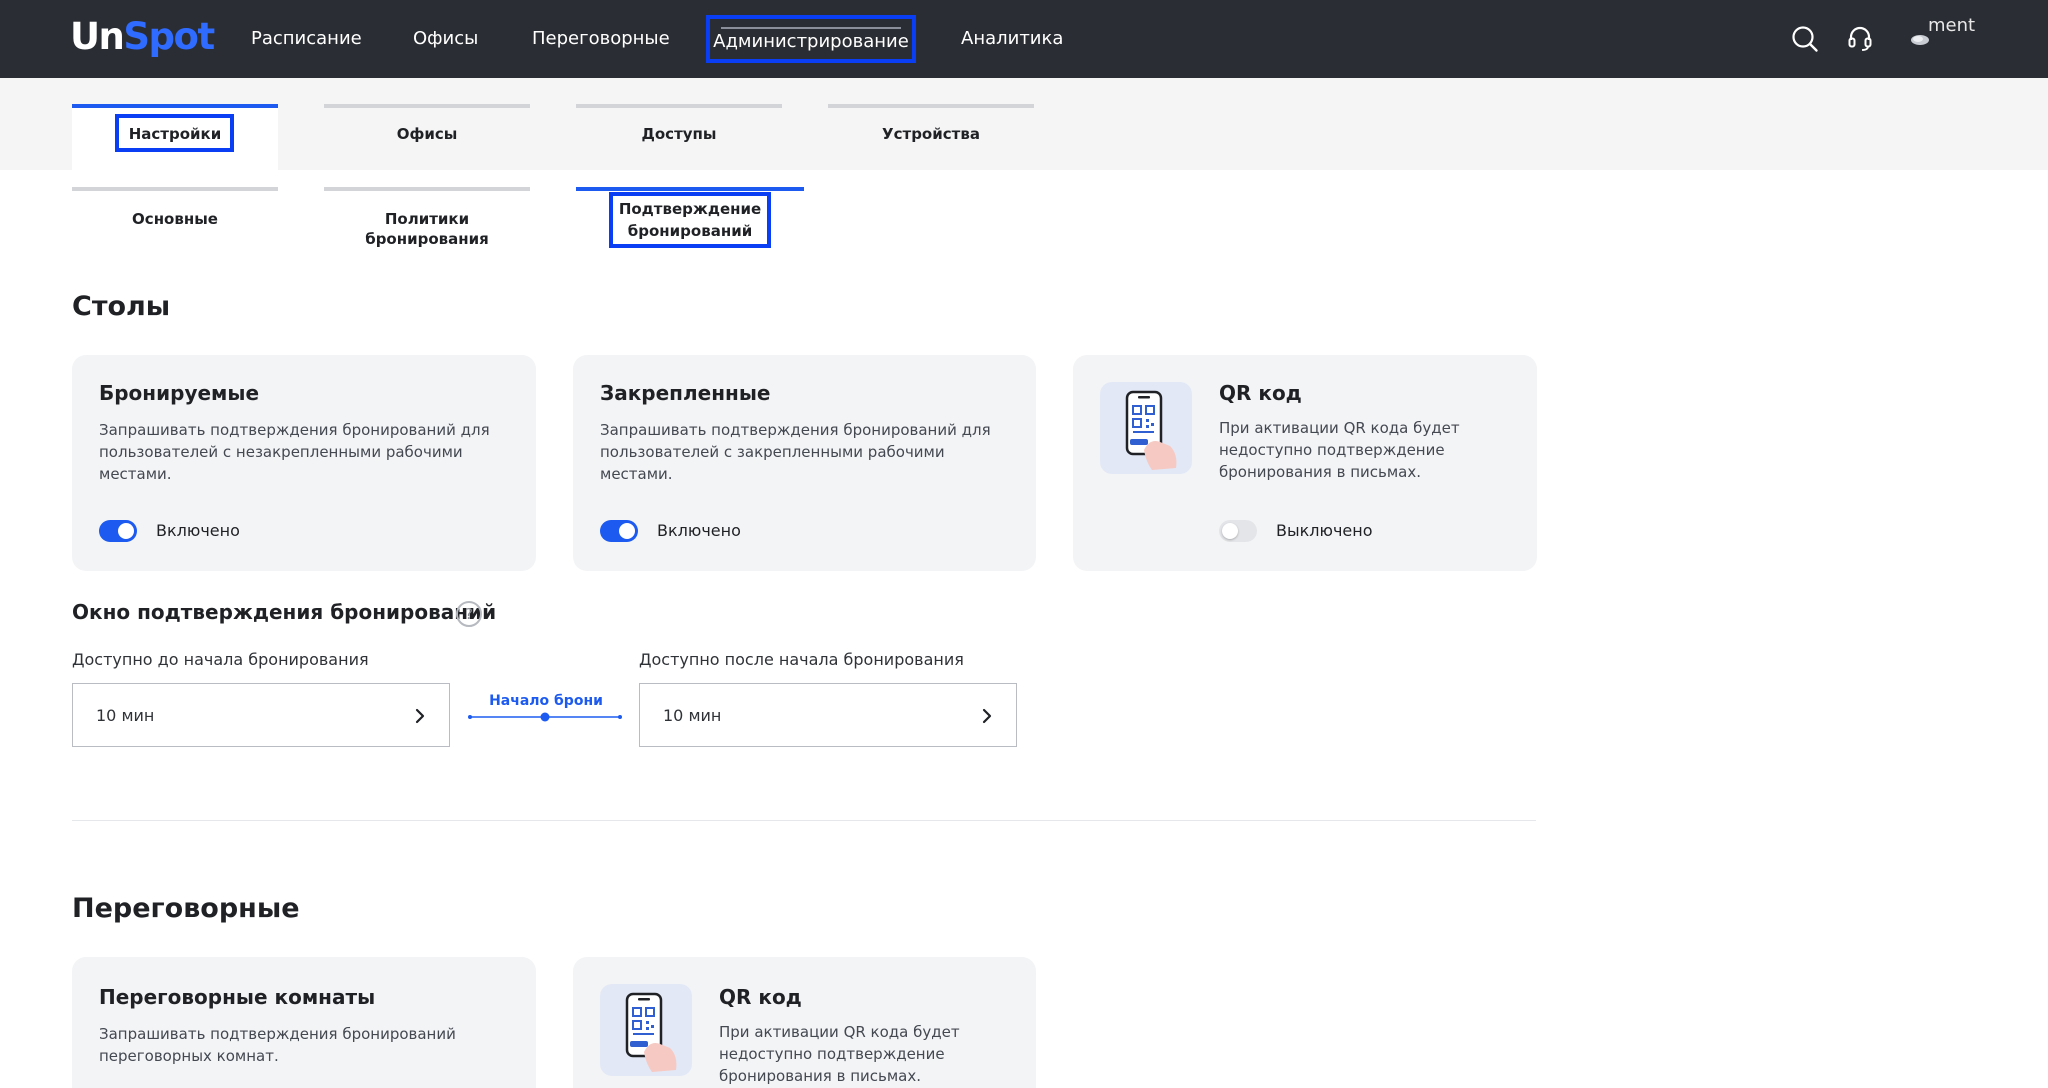  What do you see at coordinates (1805, 39) in the screenshot?
I see `search-icon` at bounding box center [1805, 39].